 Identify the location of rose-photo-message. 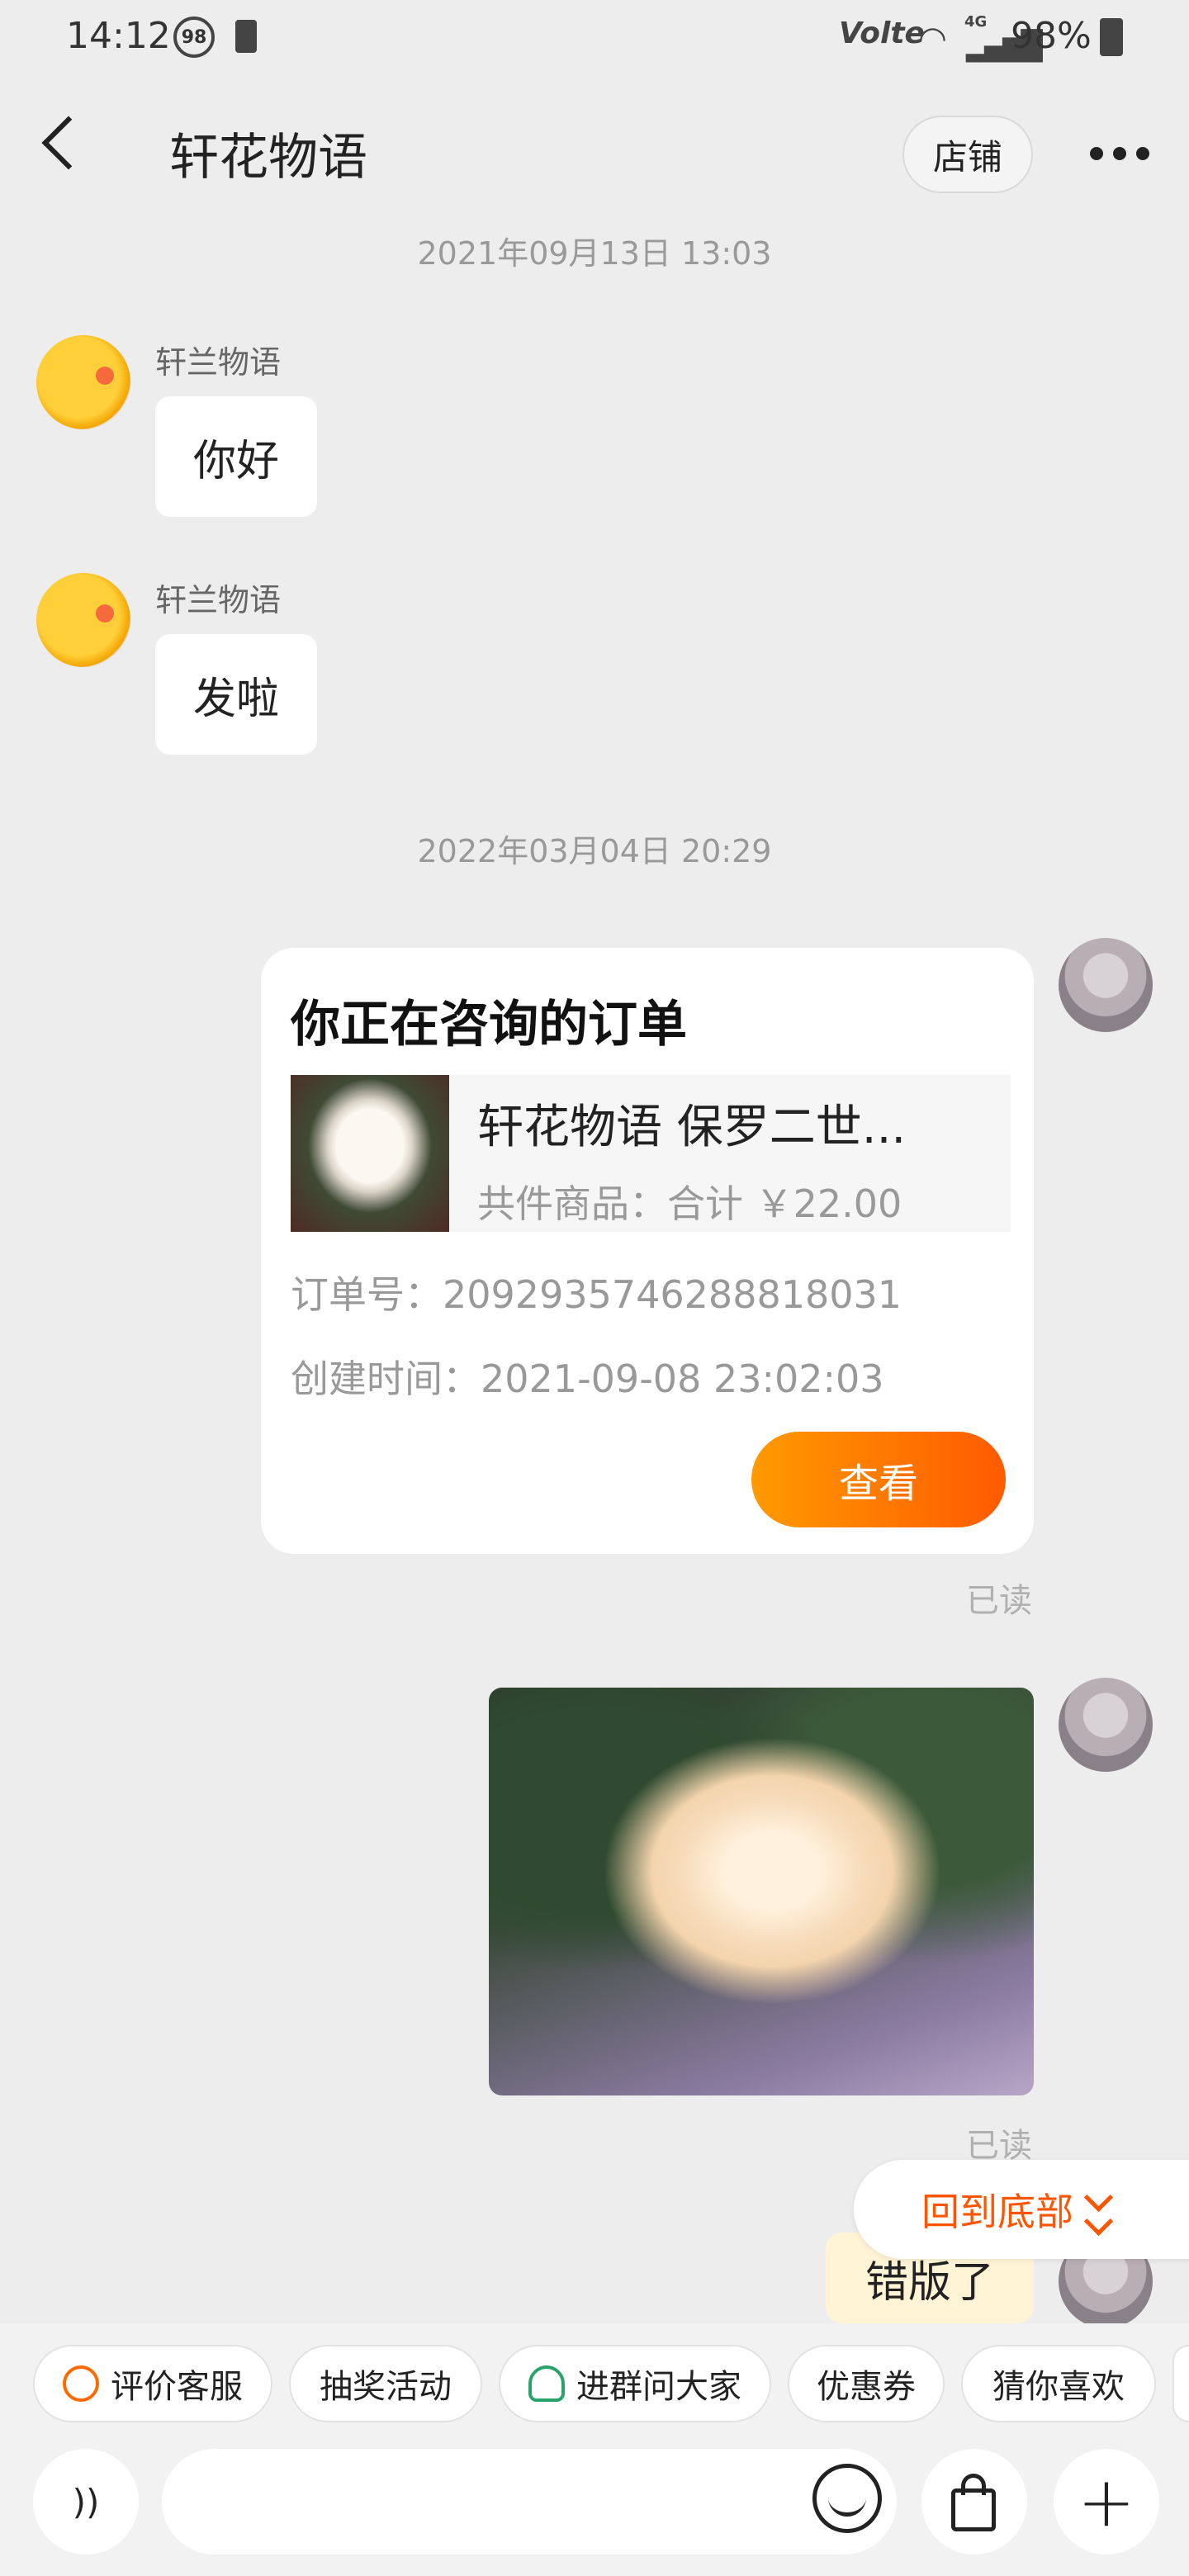
(761, 1891).